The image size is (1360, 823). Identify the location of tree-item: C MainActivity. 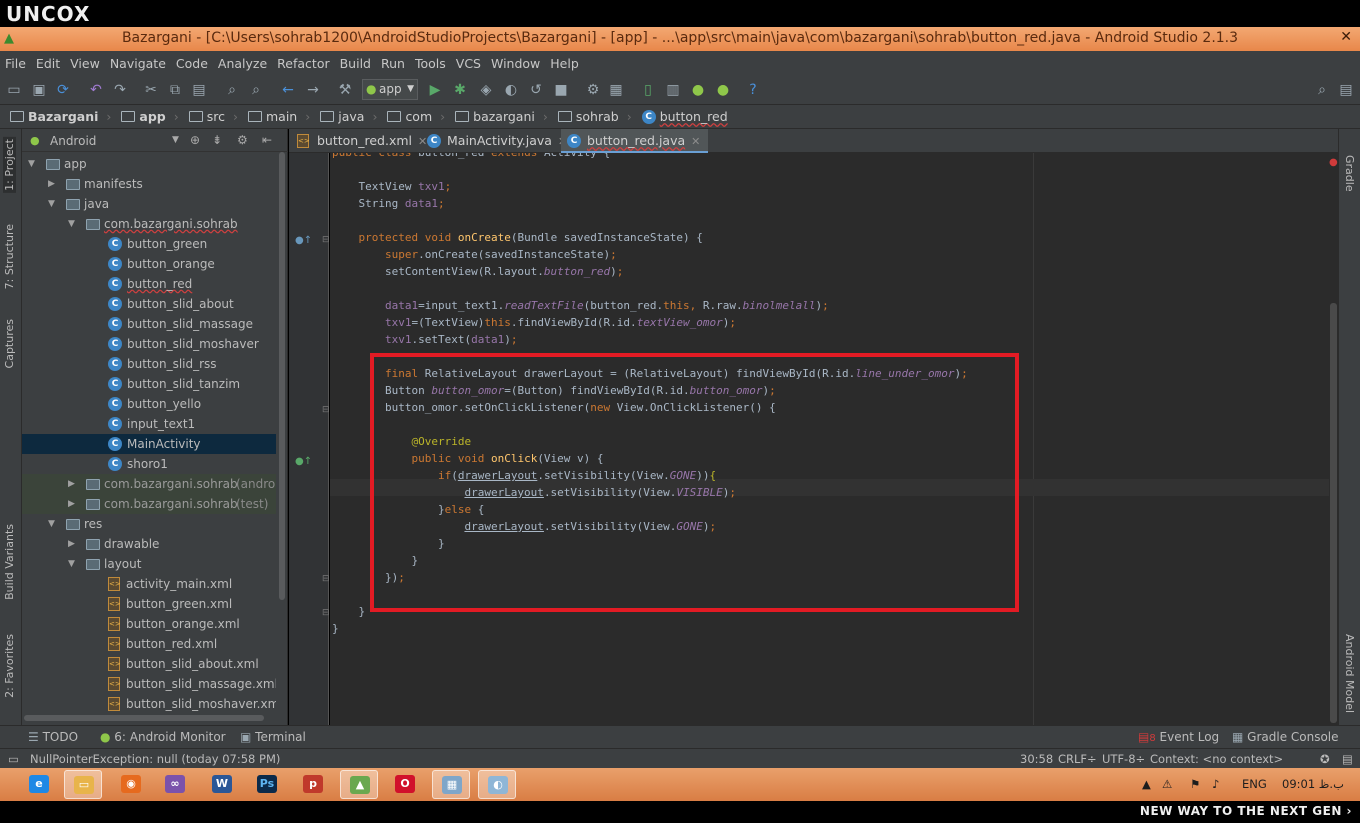
(149, 444).